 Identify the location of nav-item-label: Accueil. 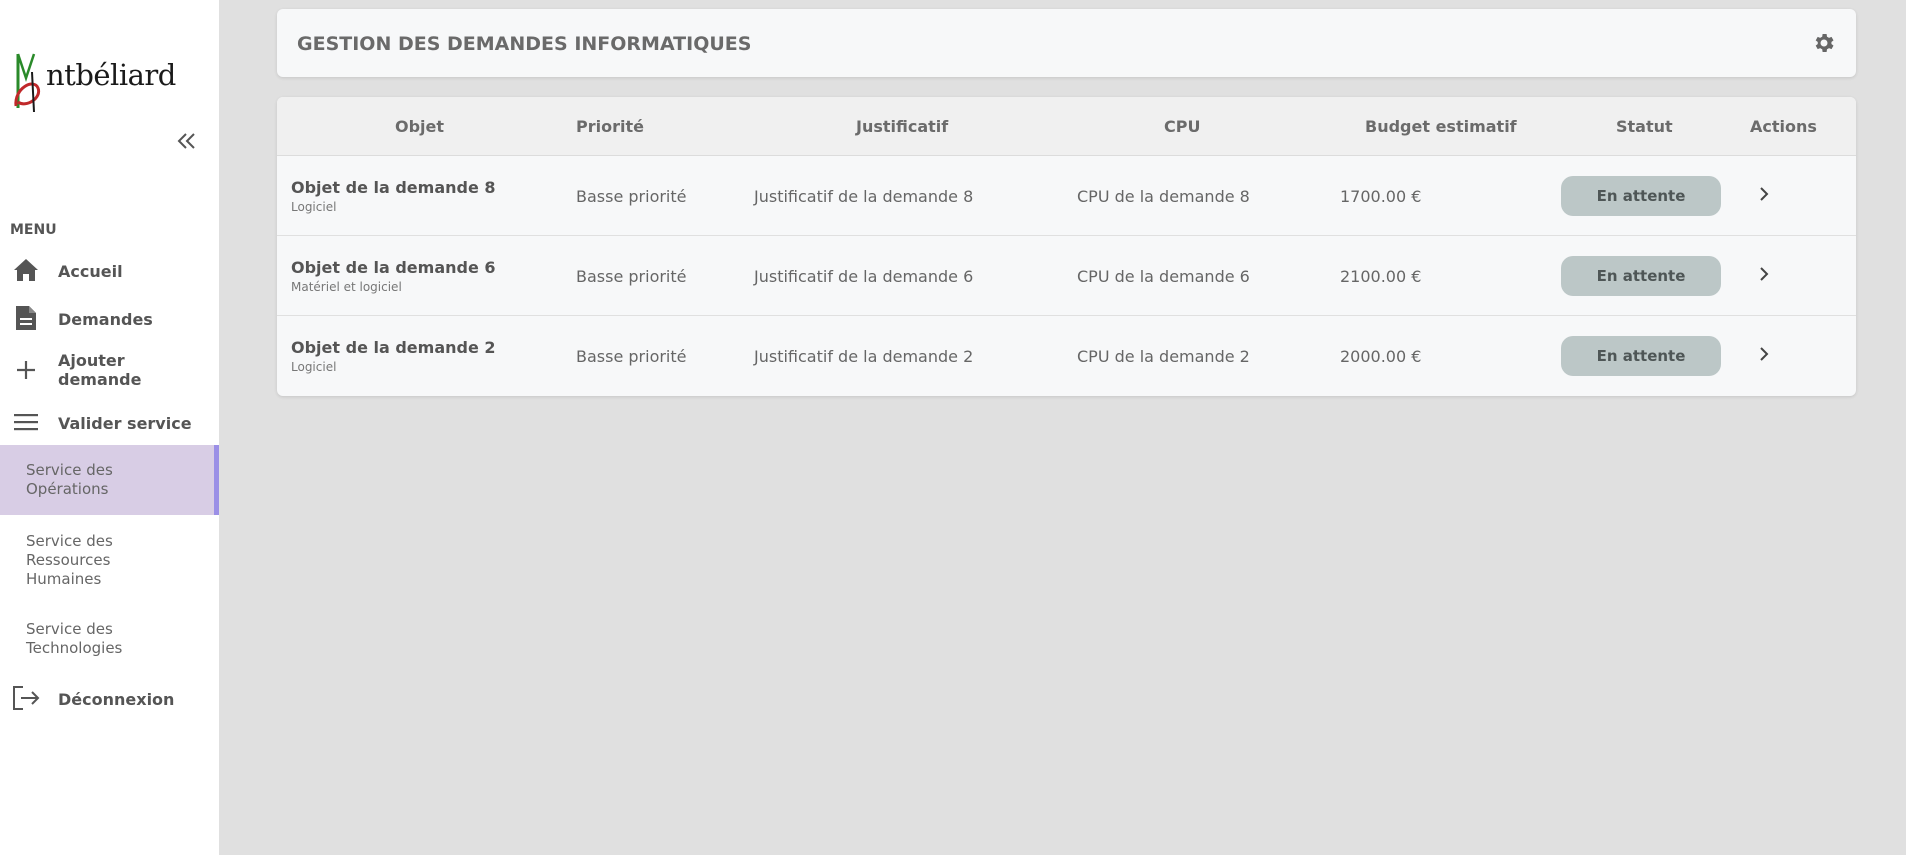
(90, 271).